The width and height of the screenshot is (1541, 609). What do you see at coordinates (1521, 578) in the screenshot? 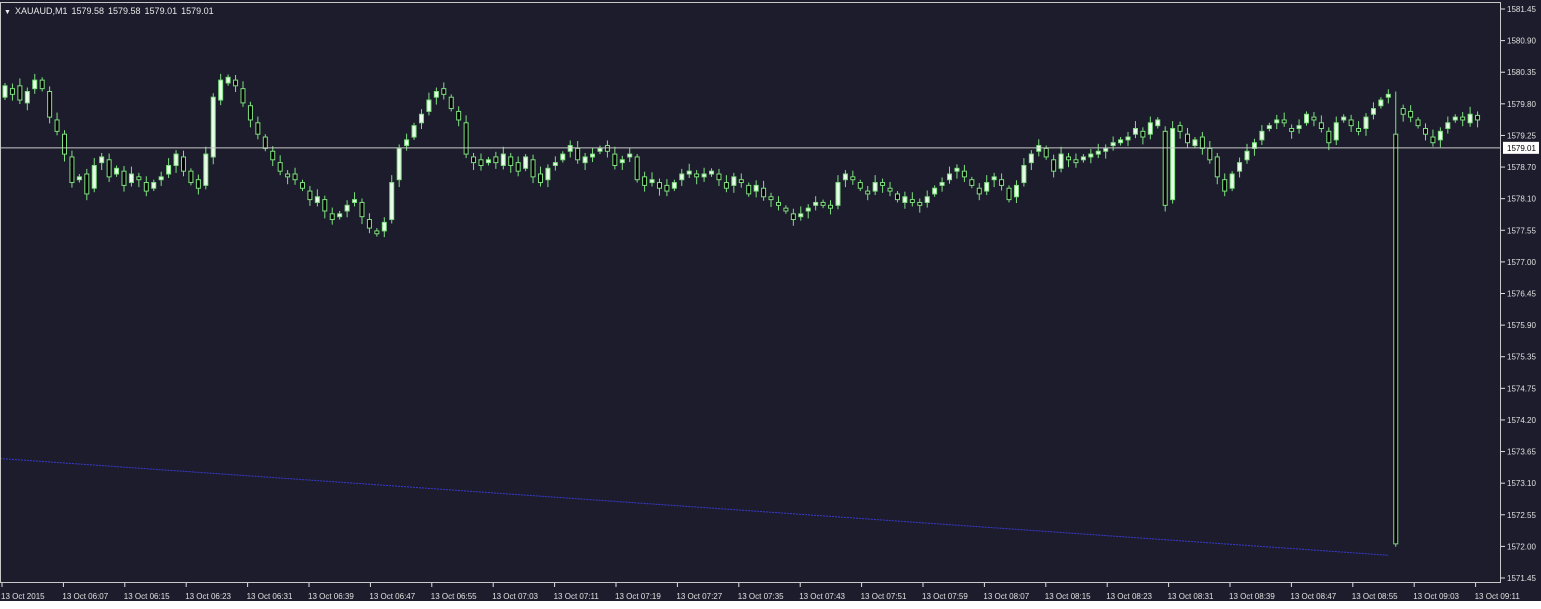
I see `y-tick-label: 1571.45` at bounding box center [1521, 578].